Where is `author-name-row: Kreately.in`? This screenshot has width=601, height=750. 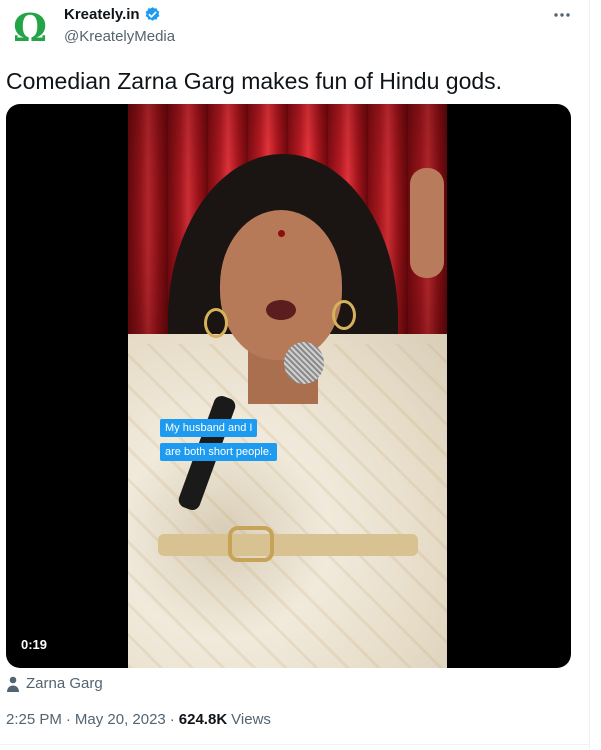
author-name-row: Kreately.in is located at coordinates (112, 14).